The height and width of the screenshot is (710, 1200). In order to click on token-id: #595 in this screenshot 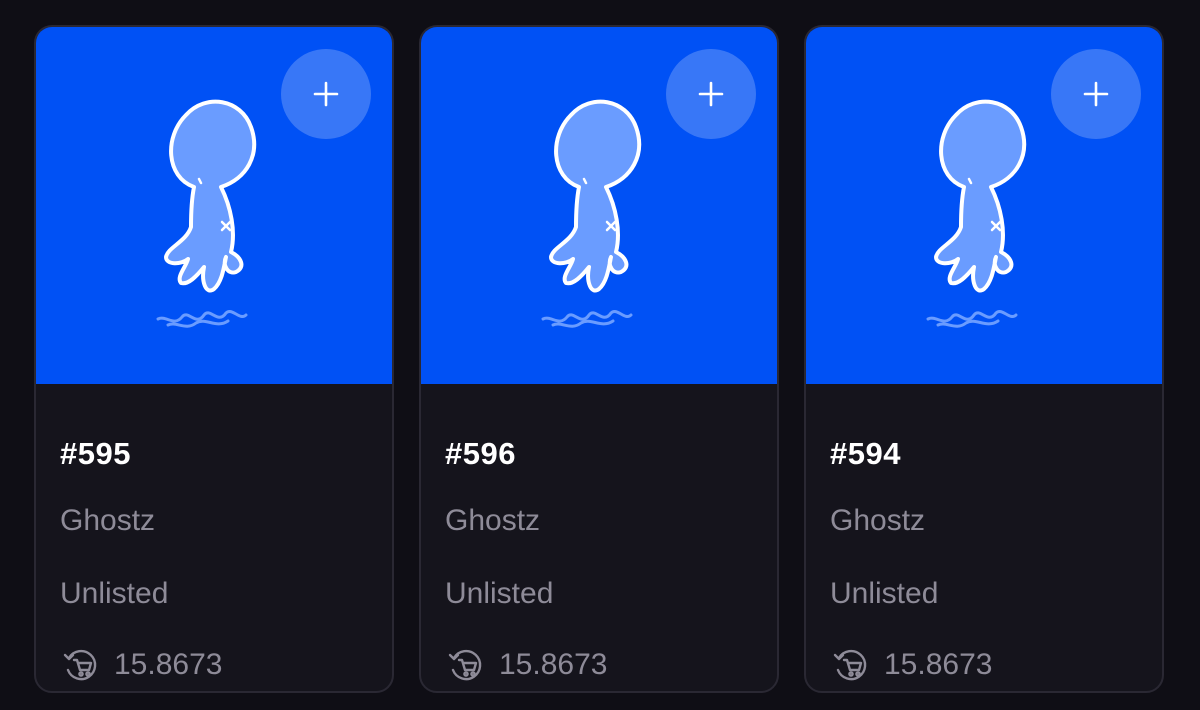, I will do `click(95, 454)`.